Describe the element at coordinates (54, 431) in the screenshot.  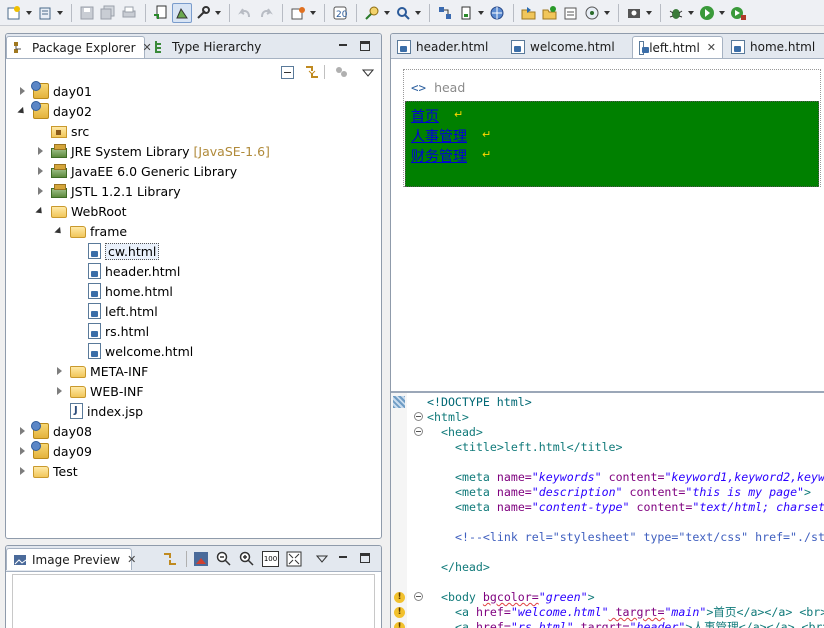
I see `tree-item-day08: day08` at that location.